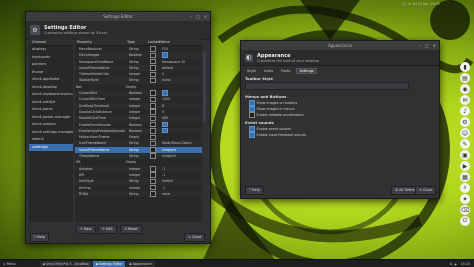  Describe the element at coordinates (465, 210) in the screenshot. I see `dock-trash-icon: ⌫` at that location.